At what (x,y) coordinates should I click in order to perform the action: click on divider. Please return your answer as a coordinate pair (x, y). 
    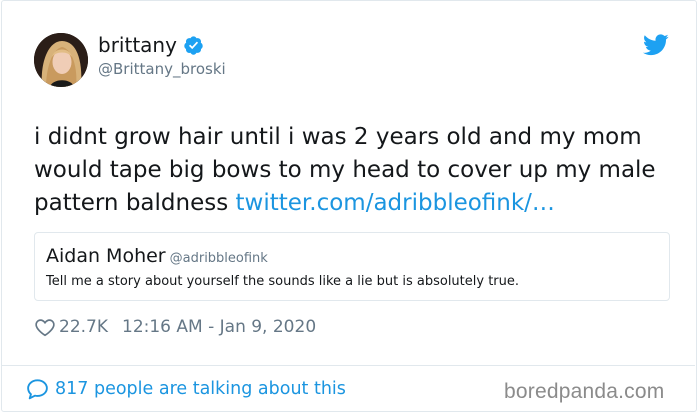
    Looking at the image, I should click on (348, 365).